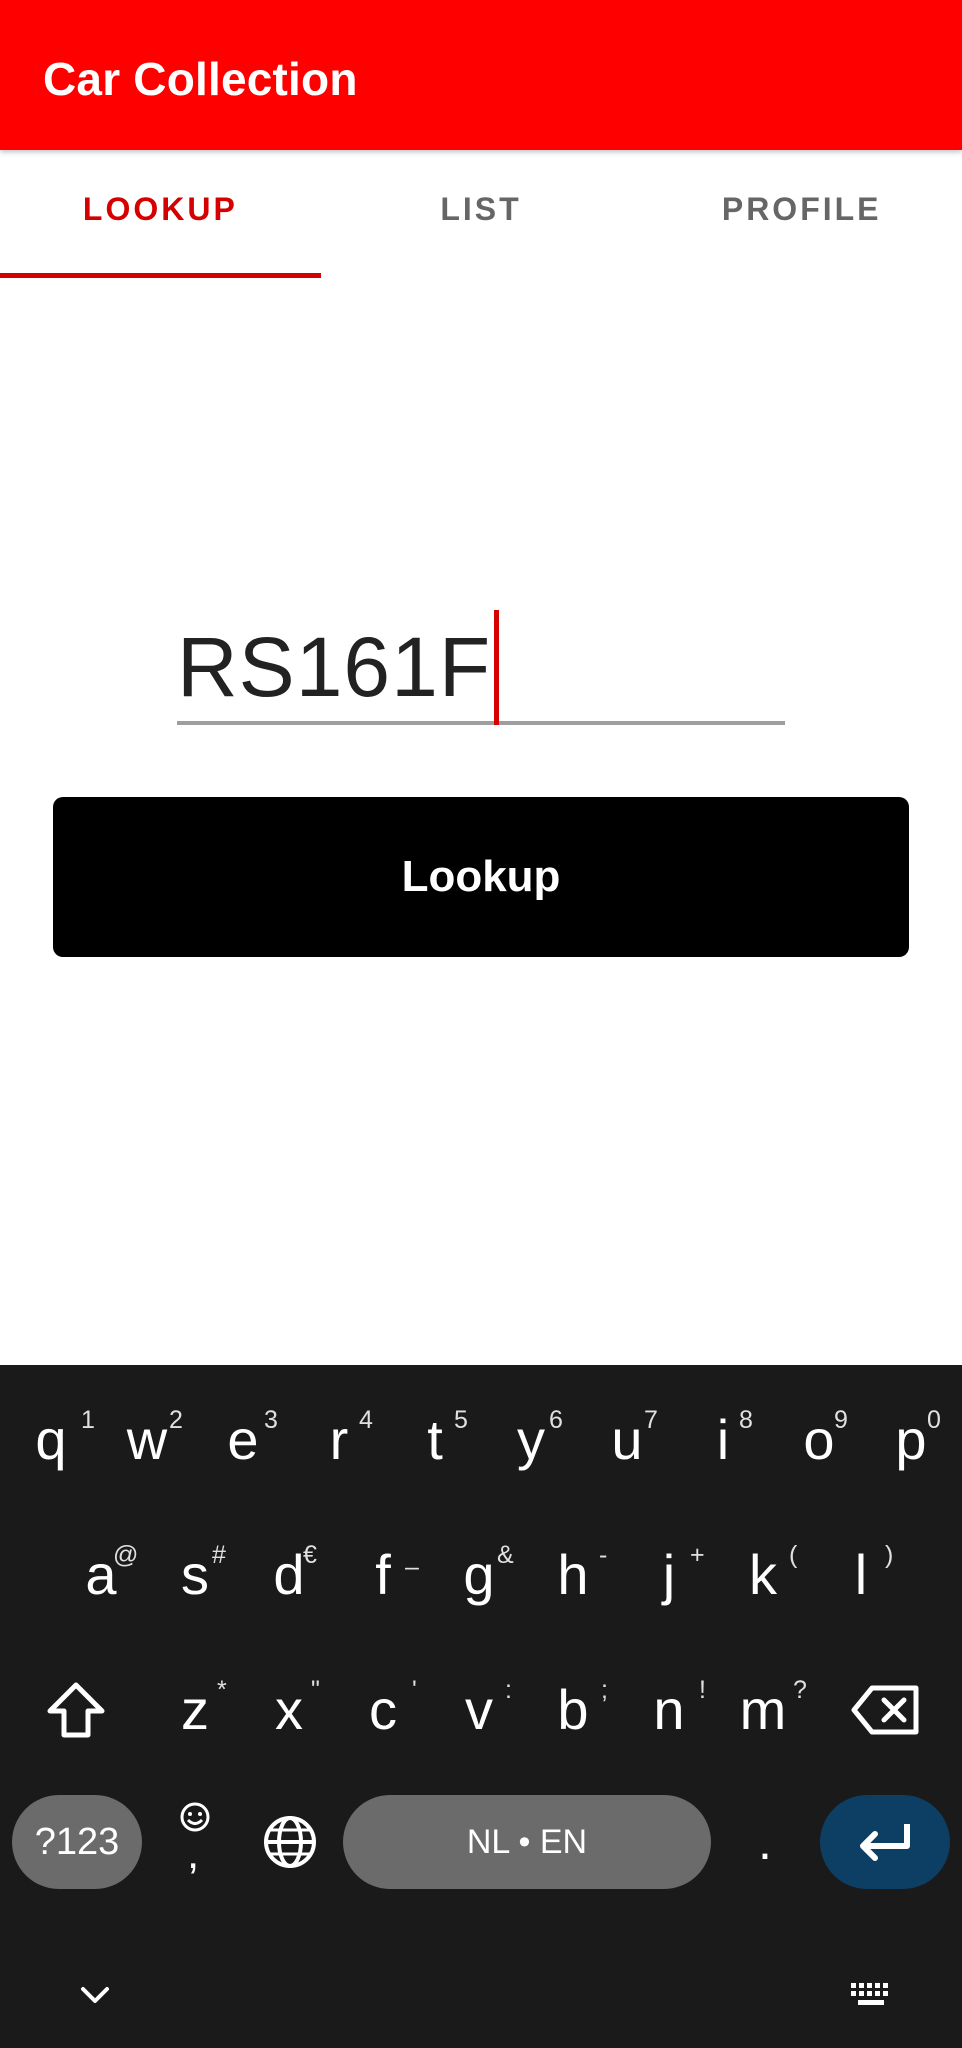  Describe the element at coordinates (334, 667) in the screenshot. I see `license-plate-value: RS161F` at that location.